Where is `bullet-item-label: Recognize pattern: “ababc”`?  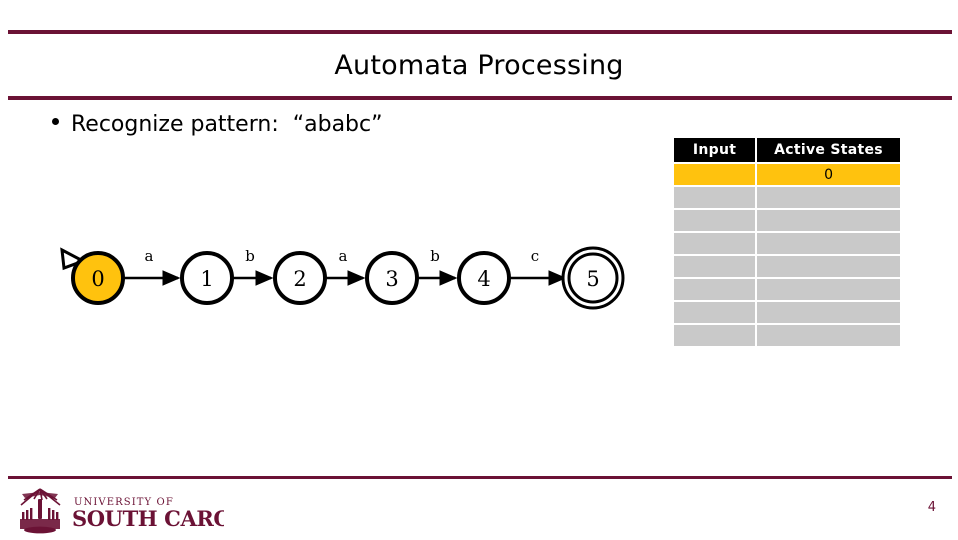
bullet-item-label: Recognize pattern: “ababc” is located at coordinates (227, 124).